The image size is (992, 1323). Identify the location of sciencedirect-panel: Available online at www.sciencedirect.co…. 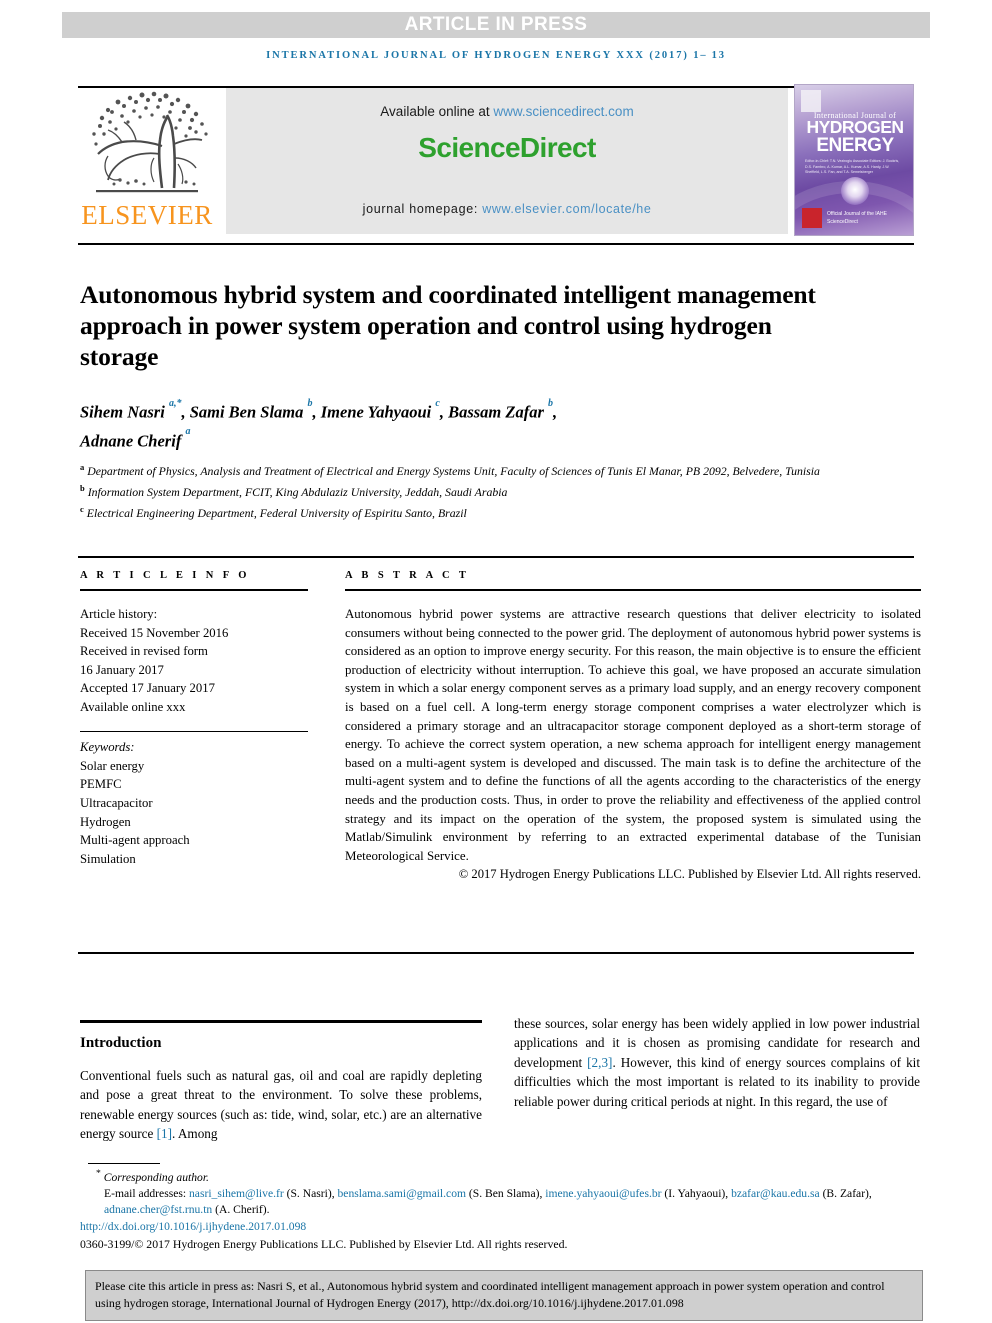
(507, 161).